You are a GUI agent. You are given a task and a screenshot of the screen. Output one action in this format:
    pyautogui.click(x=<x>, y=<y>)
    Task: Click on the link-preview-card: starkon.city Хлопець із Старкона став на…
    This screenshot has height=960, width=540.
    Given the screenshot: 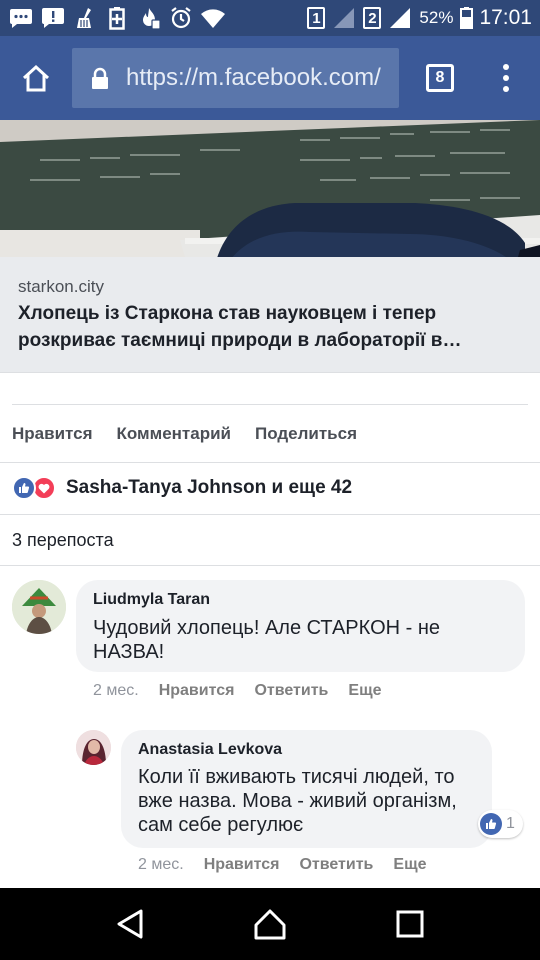 What is the action you would take?
    pyautogui.click(x=270, y=315)
    